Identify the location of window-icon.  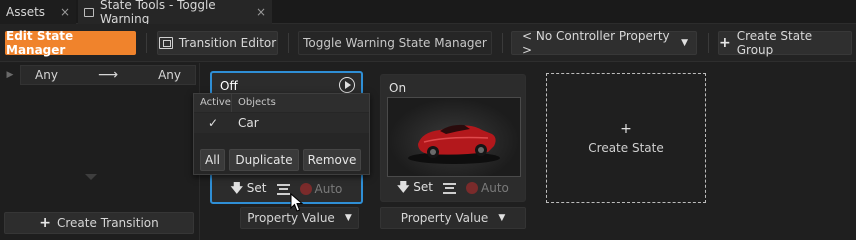
(89, 12).